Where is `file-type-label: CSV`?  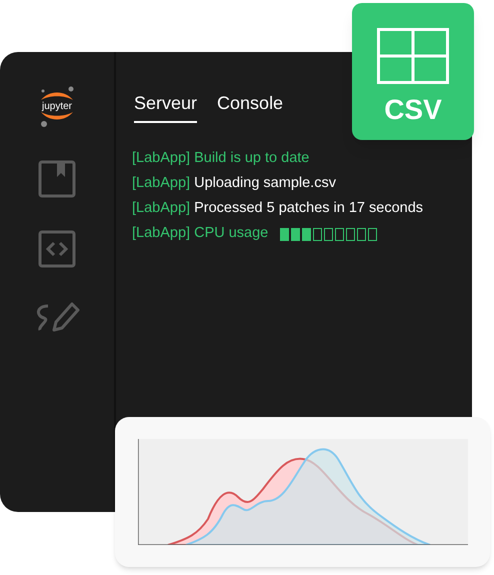 file-type-label: CSV is located at coordinates (413, 110).